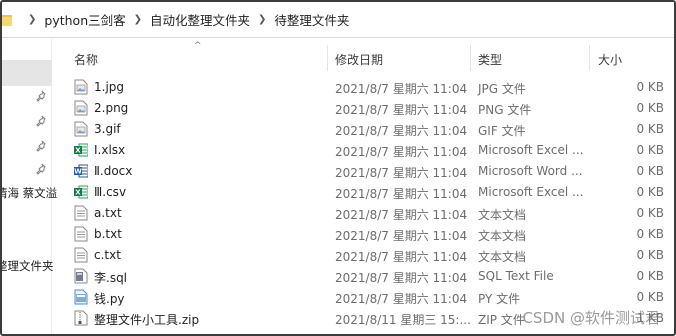 This screenshot has width=676, height=336. What do you see at coordinates (109, 87) in the screenshot?
I see `file-name: 1.jpg` at bounding box center [109, 87].